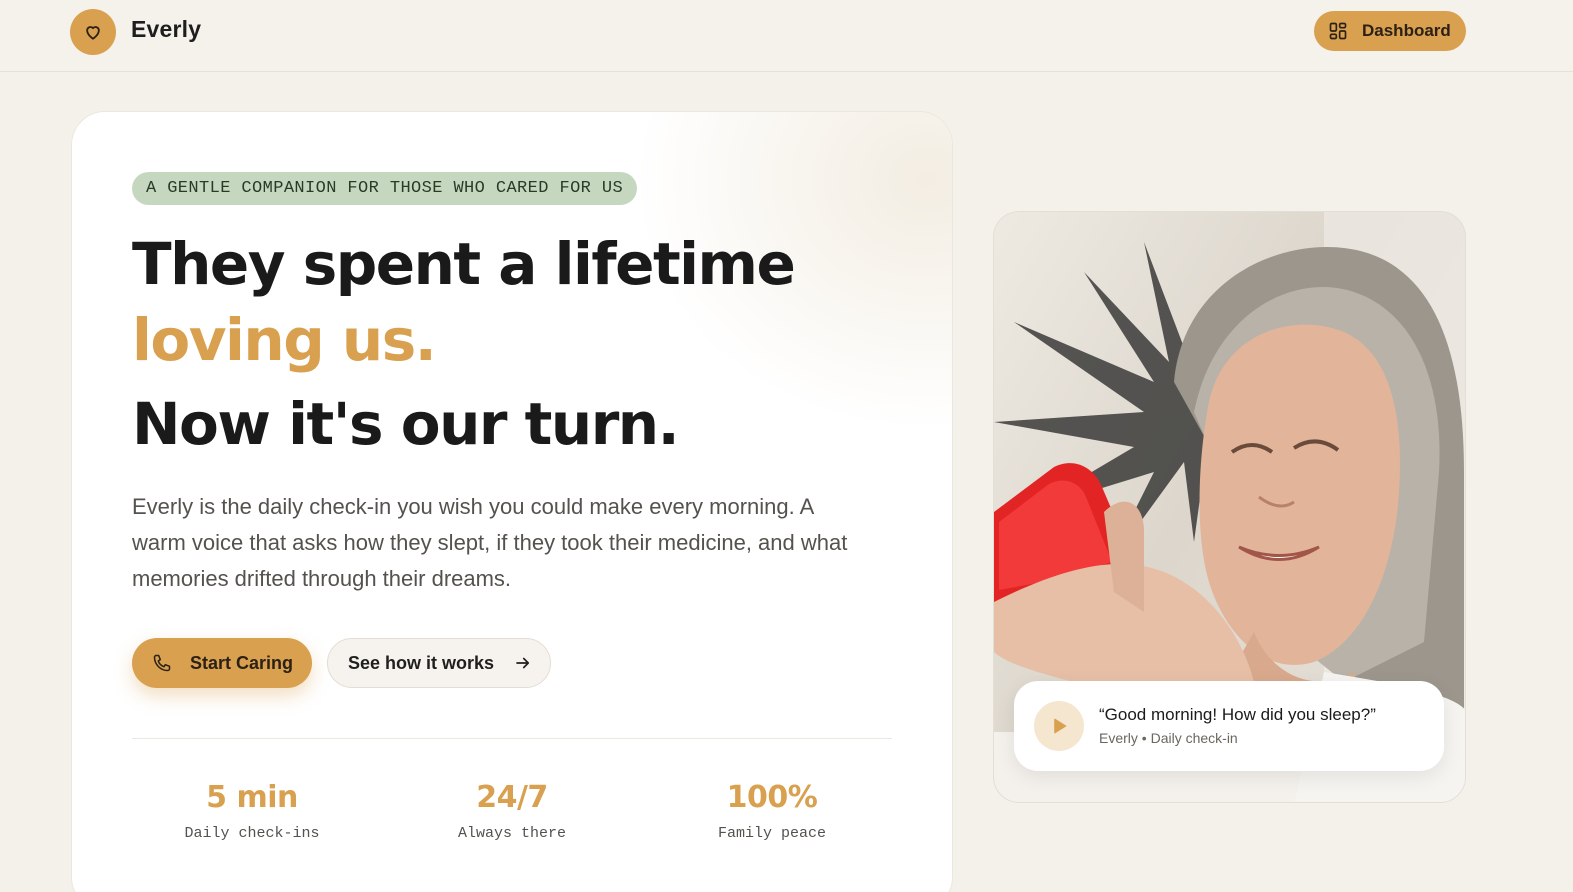  I want to click on stats-divider, so click(512, 738).